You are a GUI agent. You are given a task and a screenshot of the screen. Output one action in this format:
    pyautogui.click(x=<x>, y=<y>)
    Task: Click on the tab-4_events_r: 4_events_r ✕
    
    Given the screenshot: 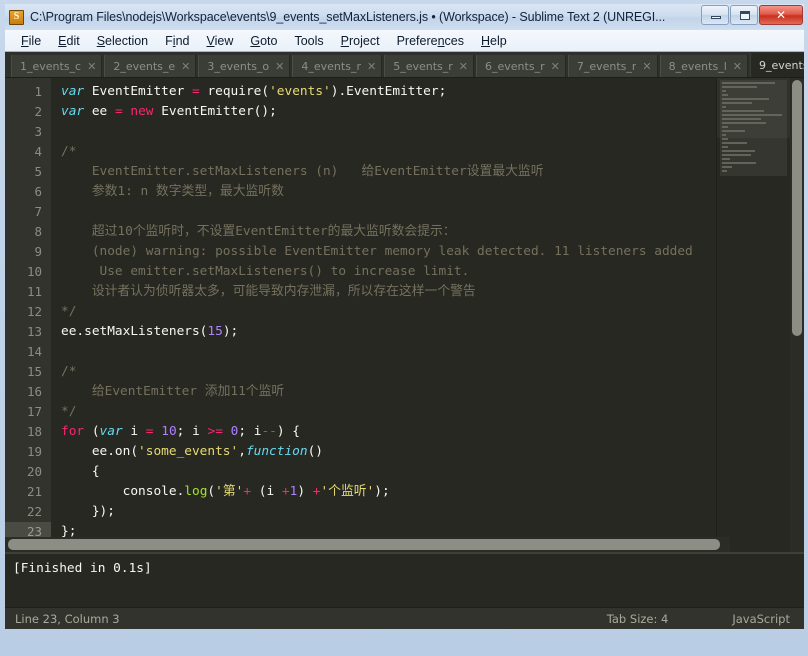 What is the action you would take?
    pyautogui.click(x=337, y=66)
    